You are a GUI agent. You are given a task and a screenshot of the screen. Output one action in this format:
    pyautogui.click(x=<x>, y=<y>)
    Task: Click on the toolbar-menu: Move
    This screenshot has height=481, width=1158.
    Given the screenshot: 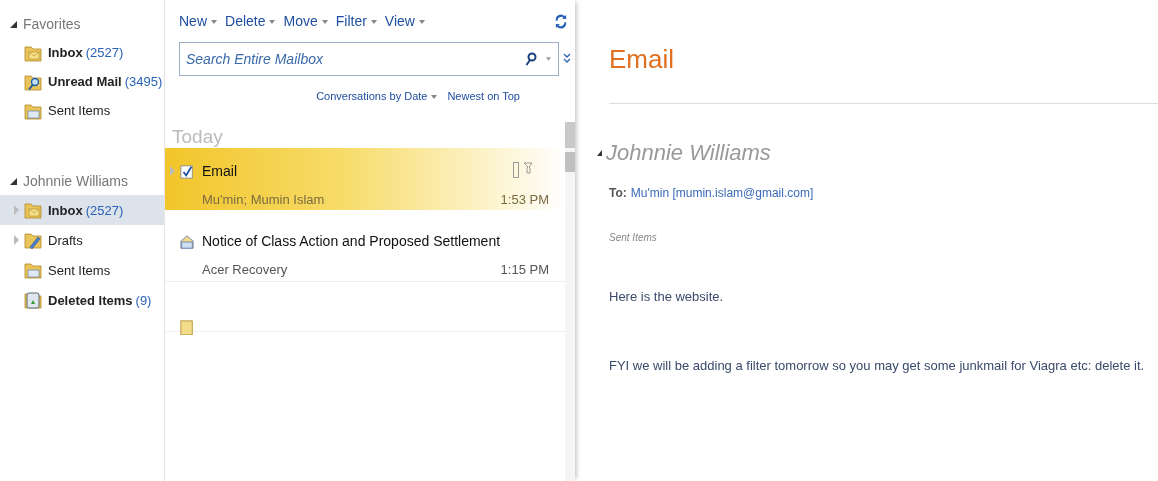 What is the action you would take?
    pyautogui.click(x=309, y=21)
    